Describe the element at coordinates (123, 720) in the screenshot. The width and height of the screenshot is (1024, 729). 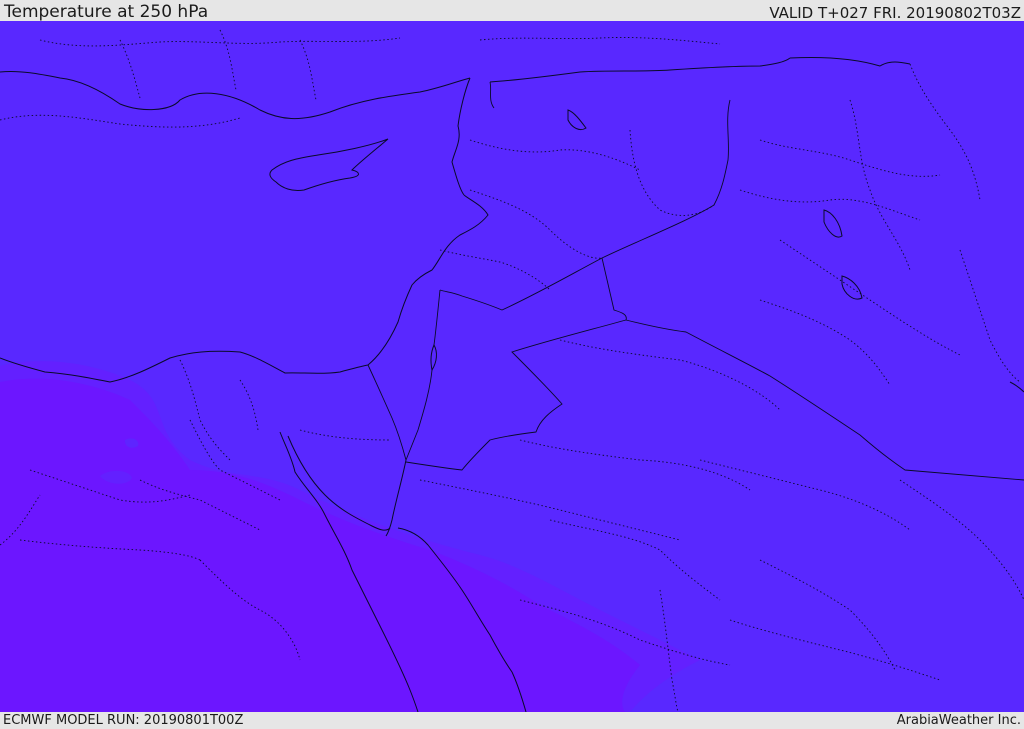
I see `model-run-label: ECMWF MODEL RUN: 20190801T00Z` at that location.